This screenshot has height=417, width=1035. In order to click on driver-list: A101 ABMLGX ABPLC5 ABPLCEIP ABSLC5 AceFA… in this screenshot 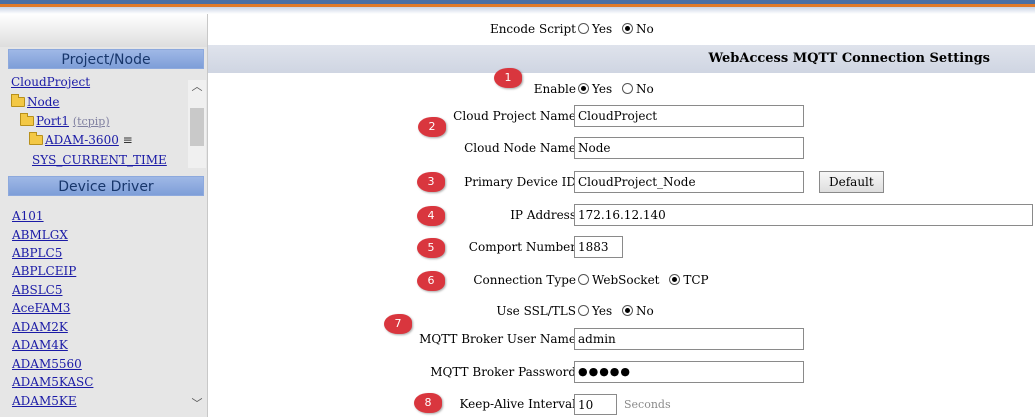, I will do `click(94, 313)`.